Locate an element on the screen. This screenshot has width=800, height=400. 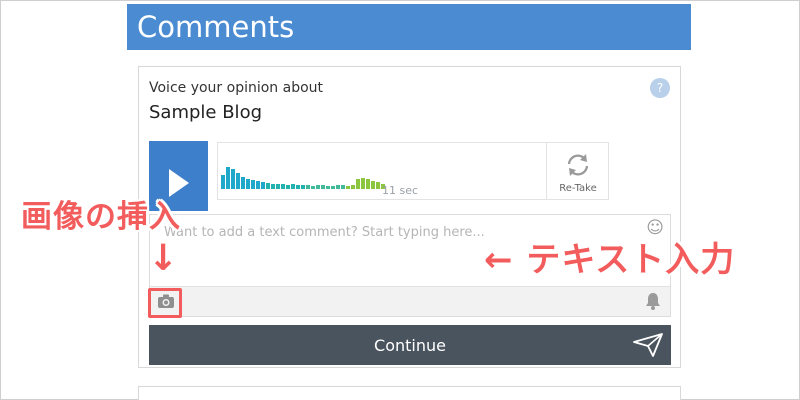
audio-waveform: 11 sec Re-Take is located at coordinates (413, 171).